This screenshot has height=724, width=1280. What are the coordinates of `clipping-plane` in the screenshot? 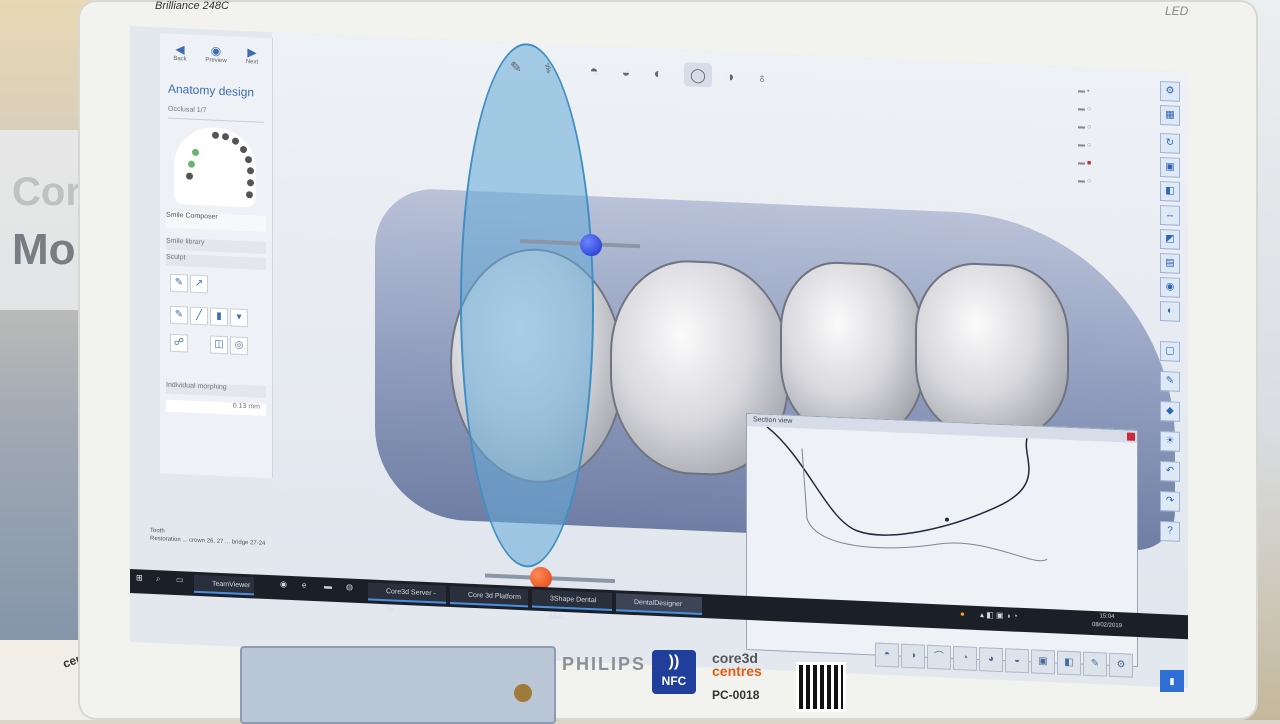 It's located at (527, 305).